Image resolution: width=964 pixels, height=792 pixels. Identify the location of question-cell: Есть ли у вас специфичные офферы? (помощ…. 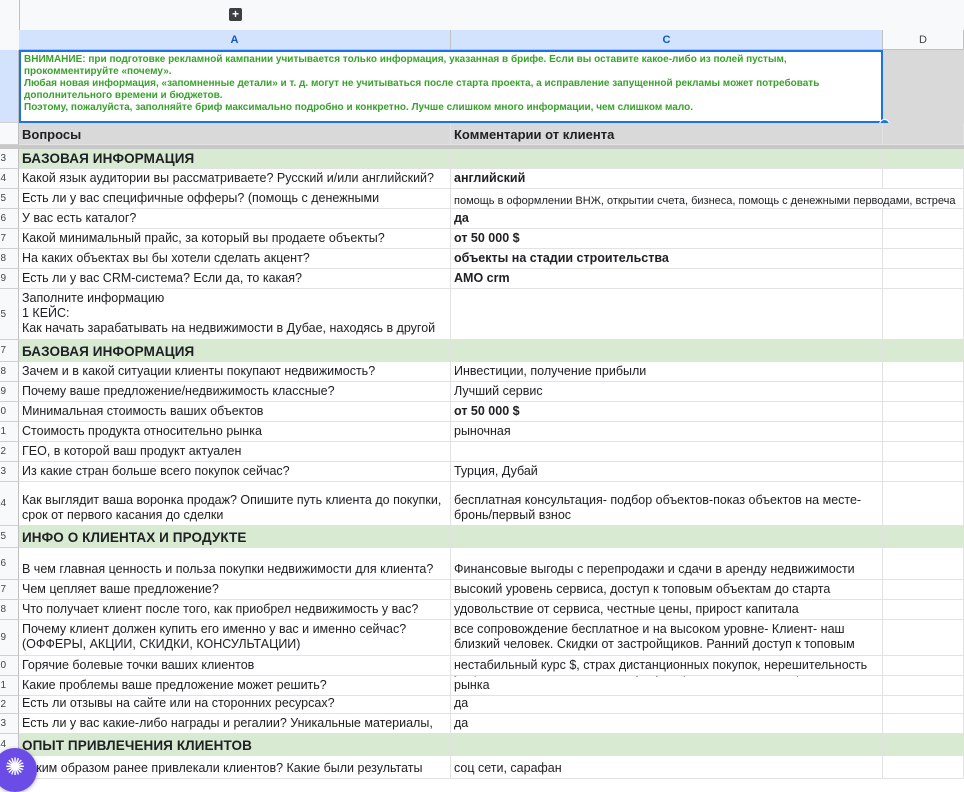
(235, 198).